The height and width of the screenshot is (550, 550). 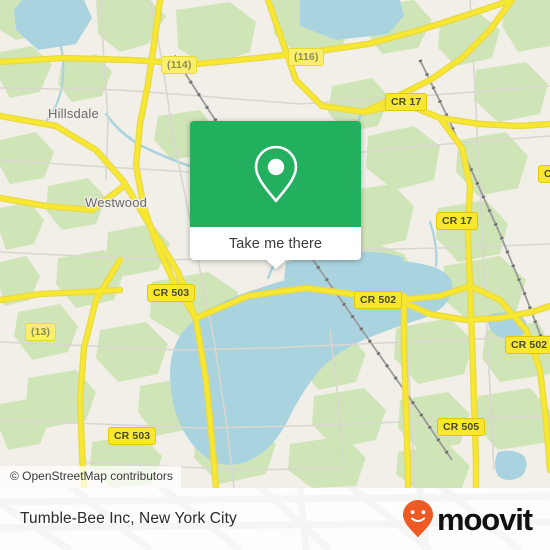 I want to click on take-me-there-button: Take me there, so click(x=275, y=244).